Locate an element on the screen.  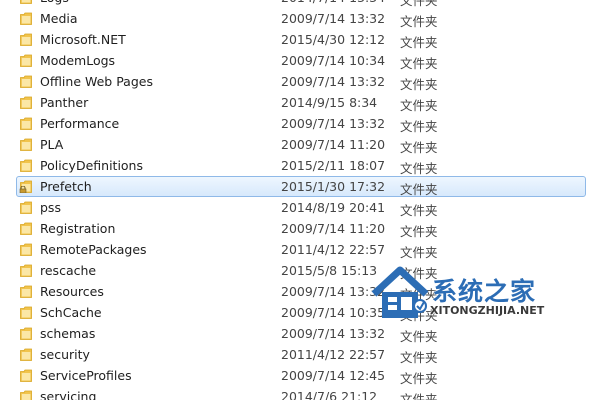
file-row: RemotePackages 2011/4/12 22:57 文件夹 is located at coordinates (301, 249).